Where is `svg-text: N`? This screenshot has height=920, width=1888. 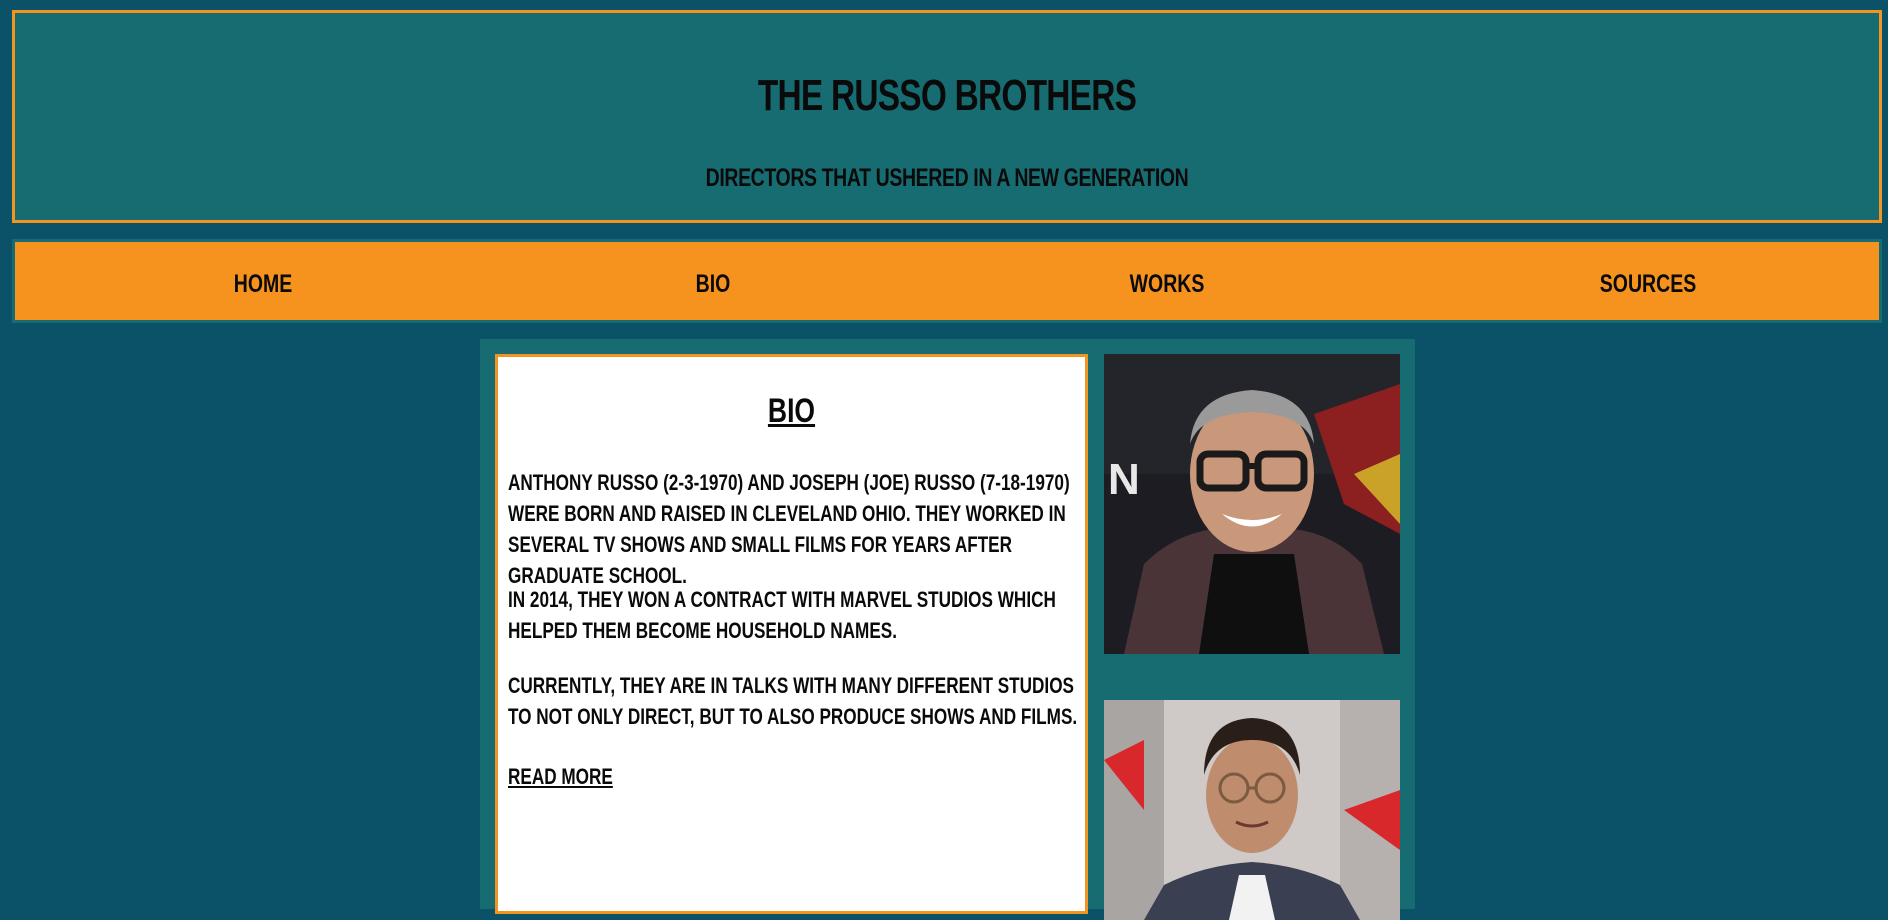 svg-text: N is located at coordinates (1124, 479).